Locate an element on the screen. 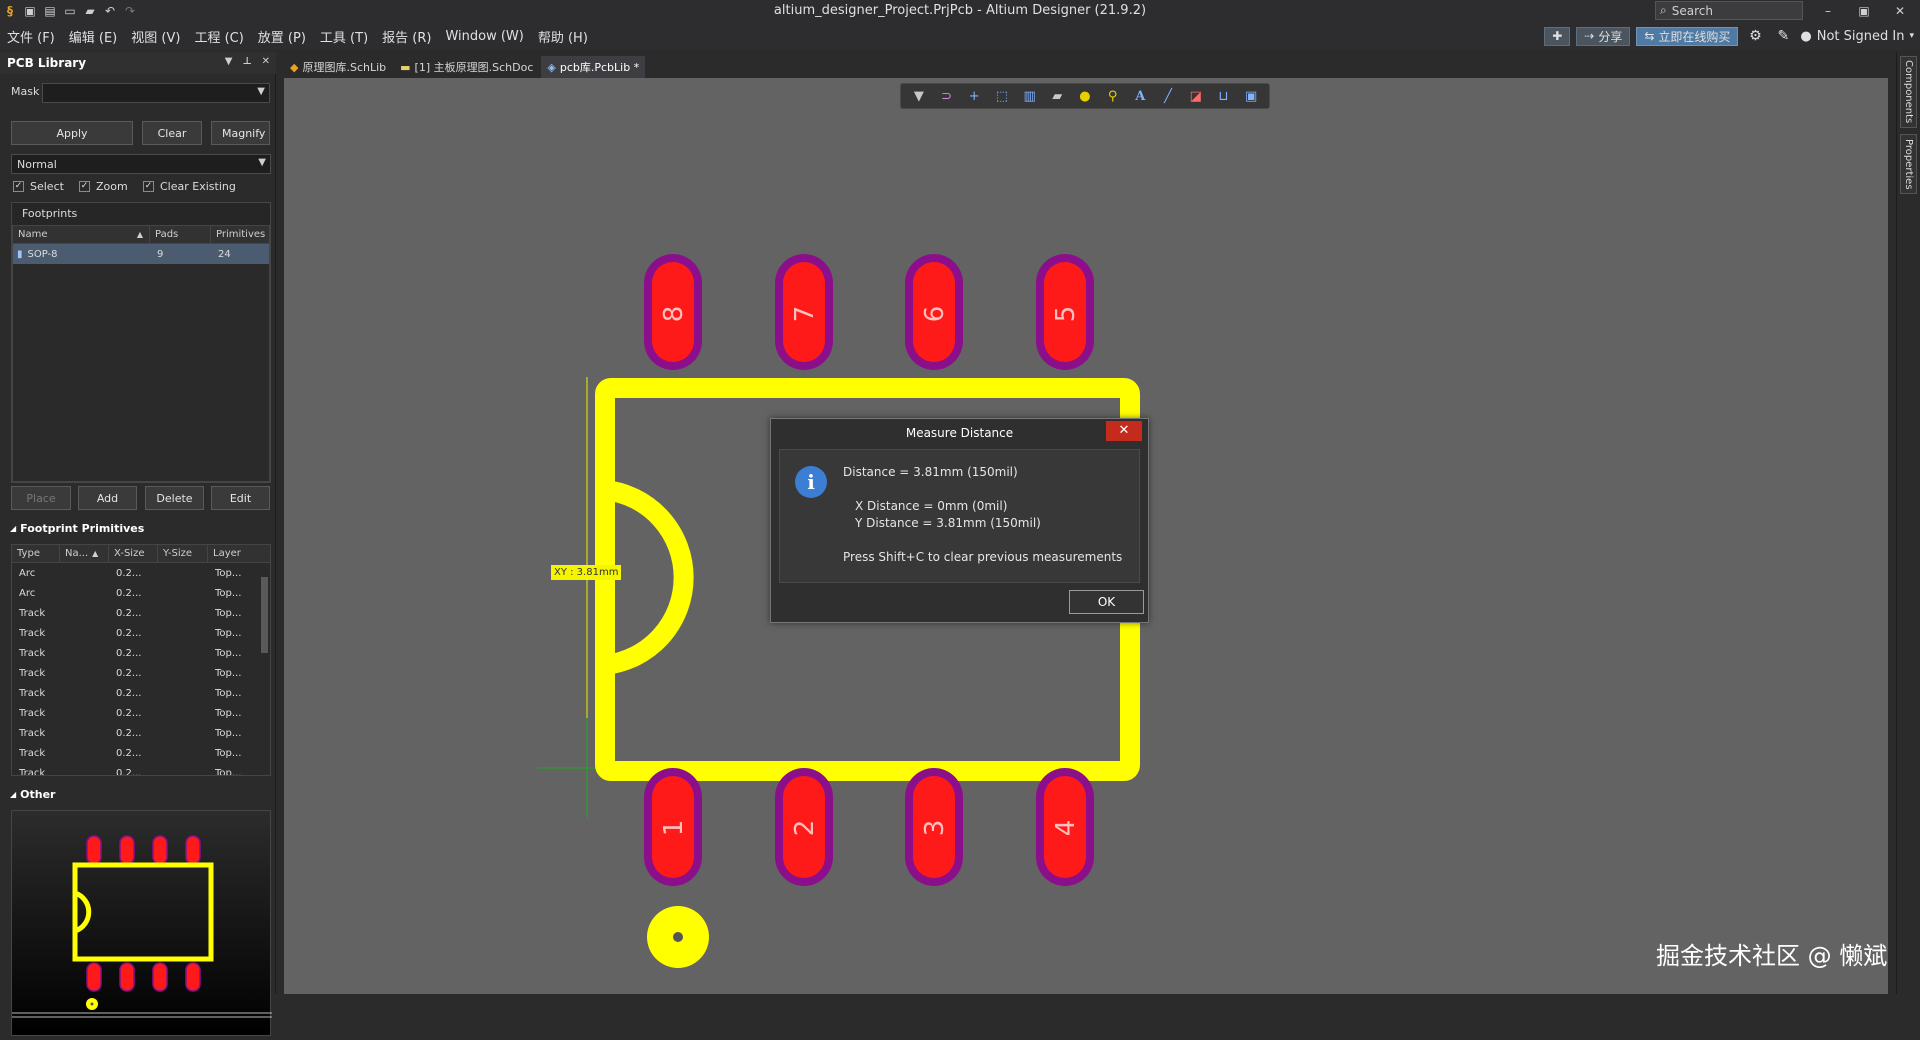 This screenshot has height=1040, width=1920. col-type: Type is located at coordinates (36, 553).